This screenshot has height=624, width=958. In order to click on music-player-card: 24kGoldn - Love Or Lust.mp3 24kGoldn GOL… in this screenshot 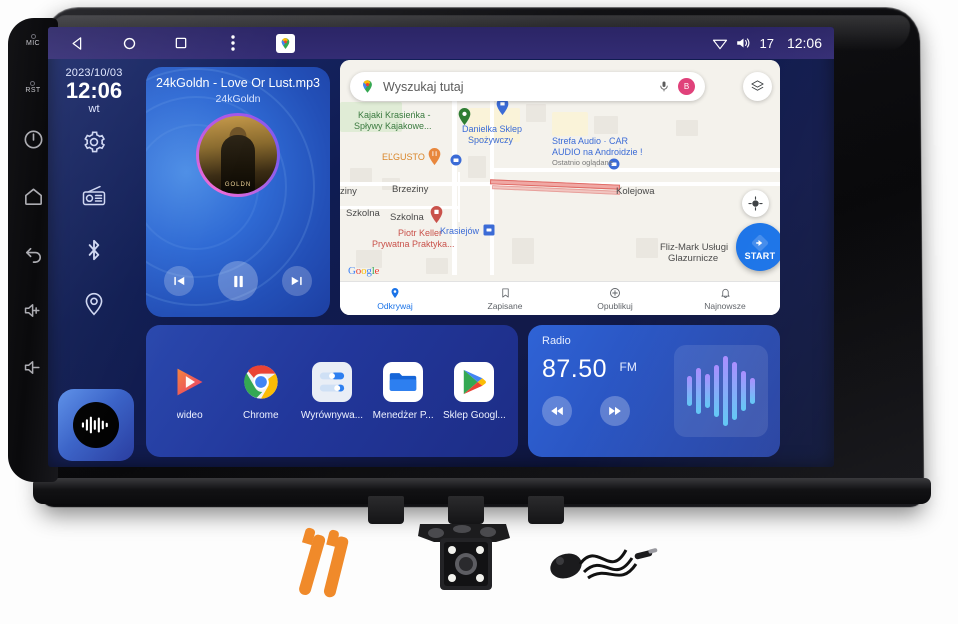, I will do `click(238, 192)`.